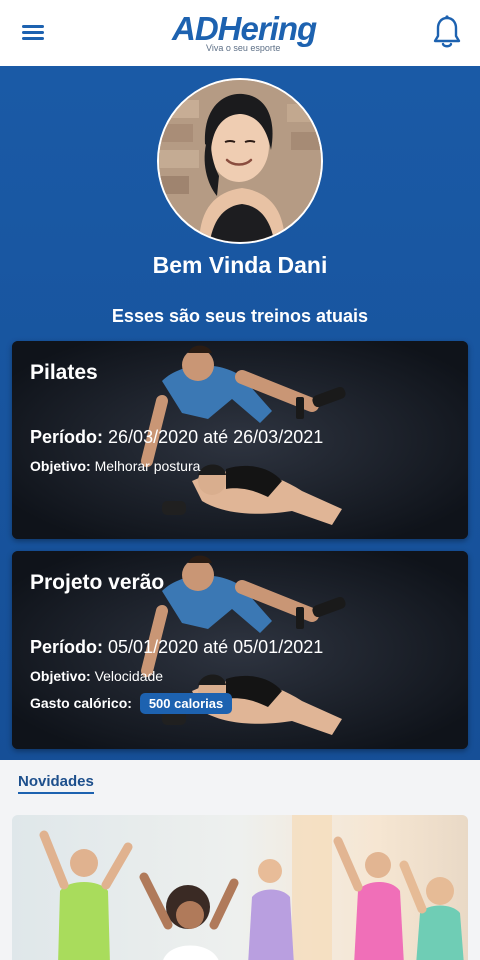 The image size is (480, 960). Describe the element at coordinates (240, 161) in the screenshot. I see `avatar` at that location.